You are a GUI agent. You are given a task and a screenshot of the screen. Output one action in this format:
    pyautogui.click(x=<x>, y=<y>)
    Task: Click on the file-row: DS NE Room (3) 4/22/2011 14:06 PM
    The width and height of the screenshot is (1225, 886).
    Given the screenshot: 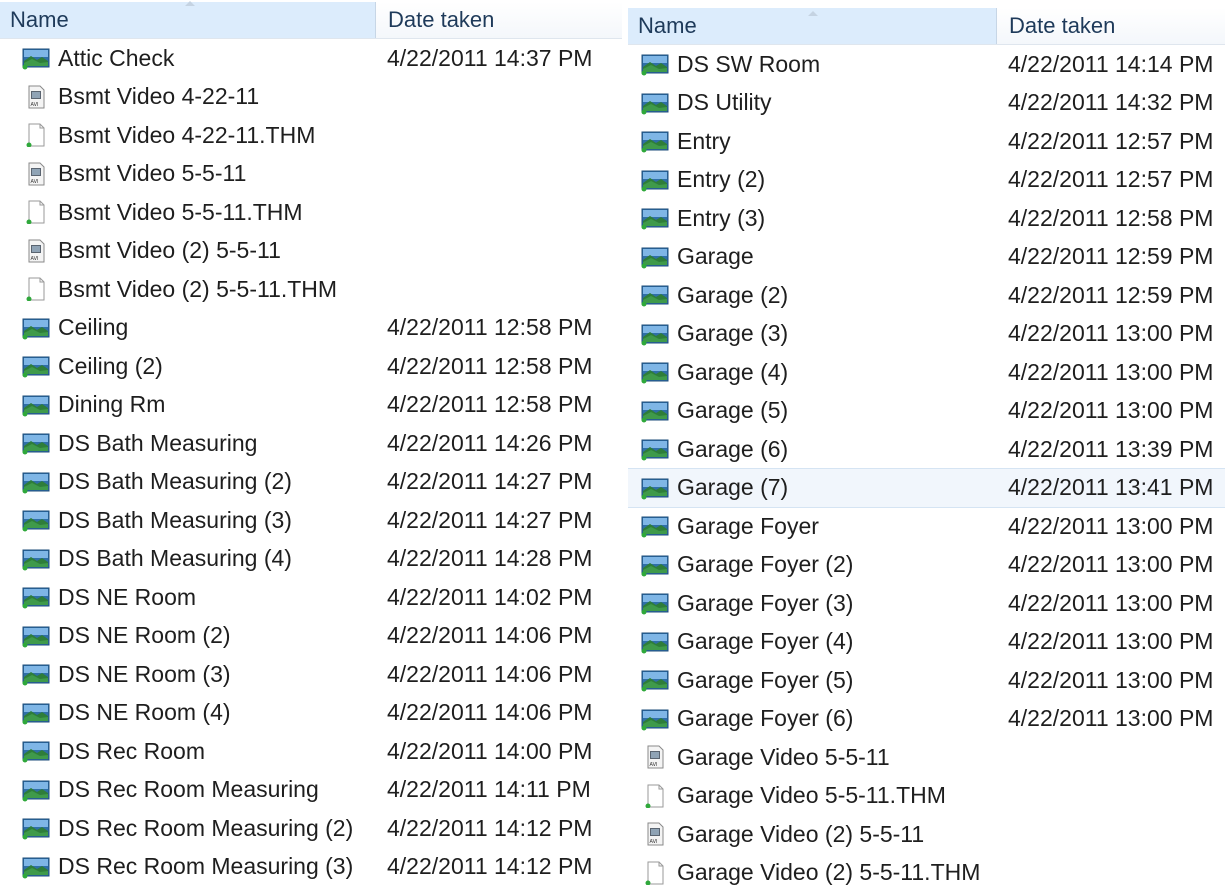 What is the action you would take?
    pyautogui.click(x=311, y=674)
    